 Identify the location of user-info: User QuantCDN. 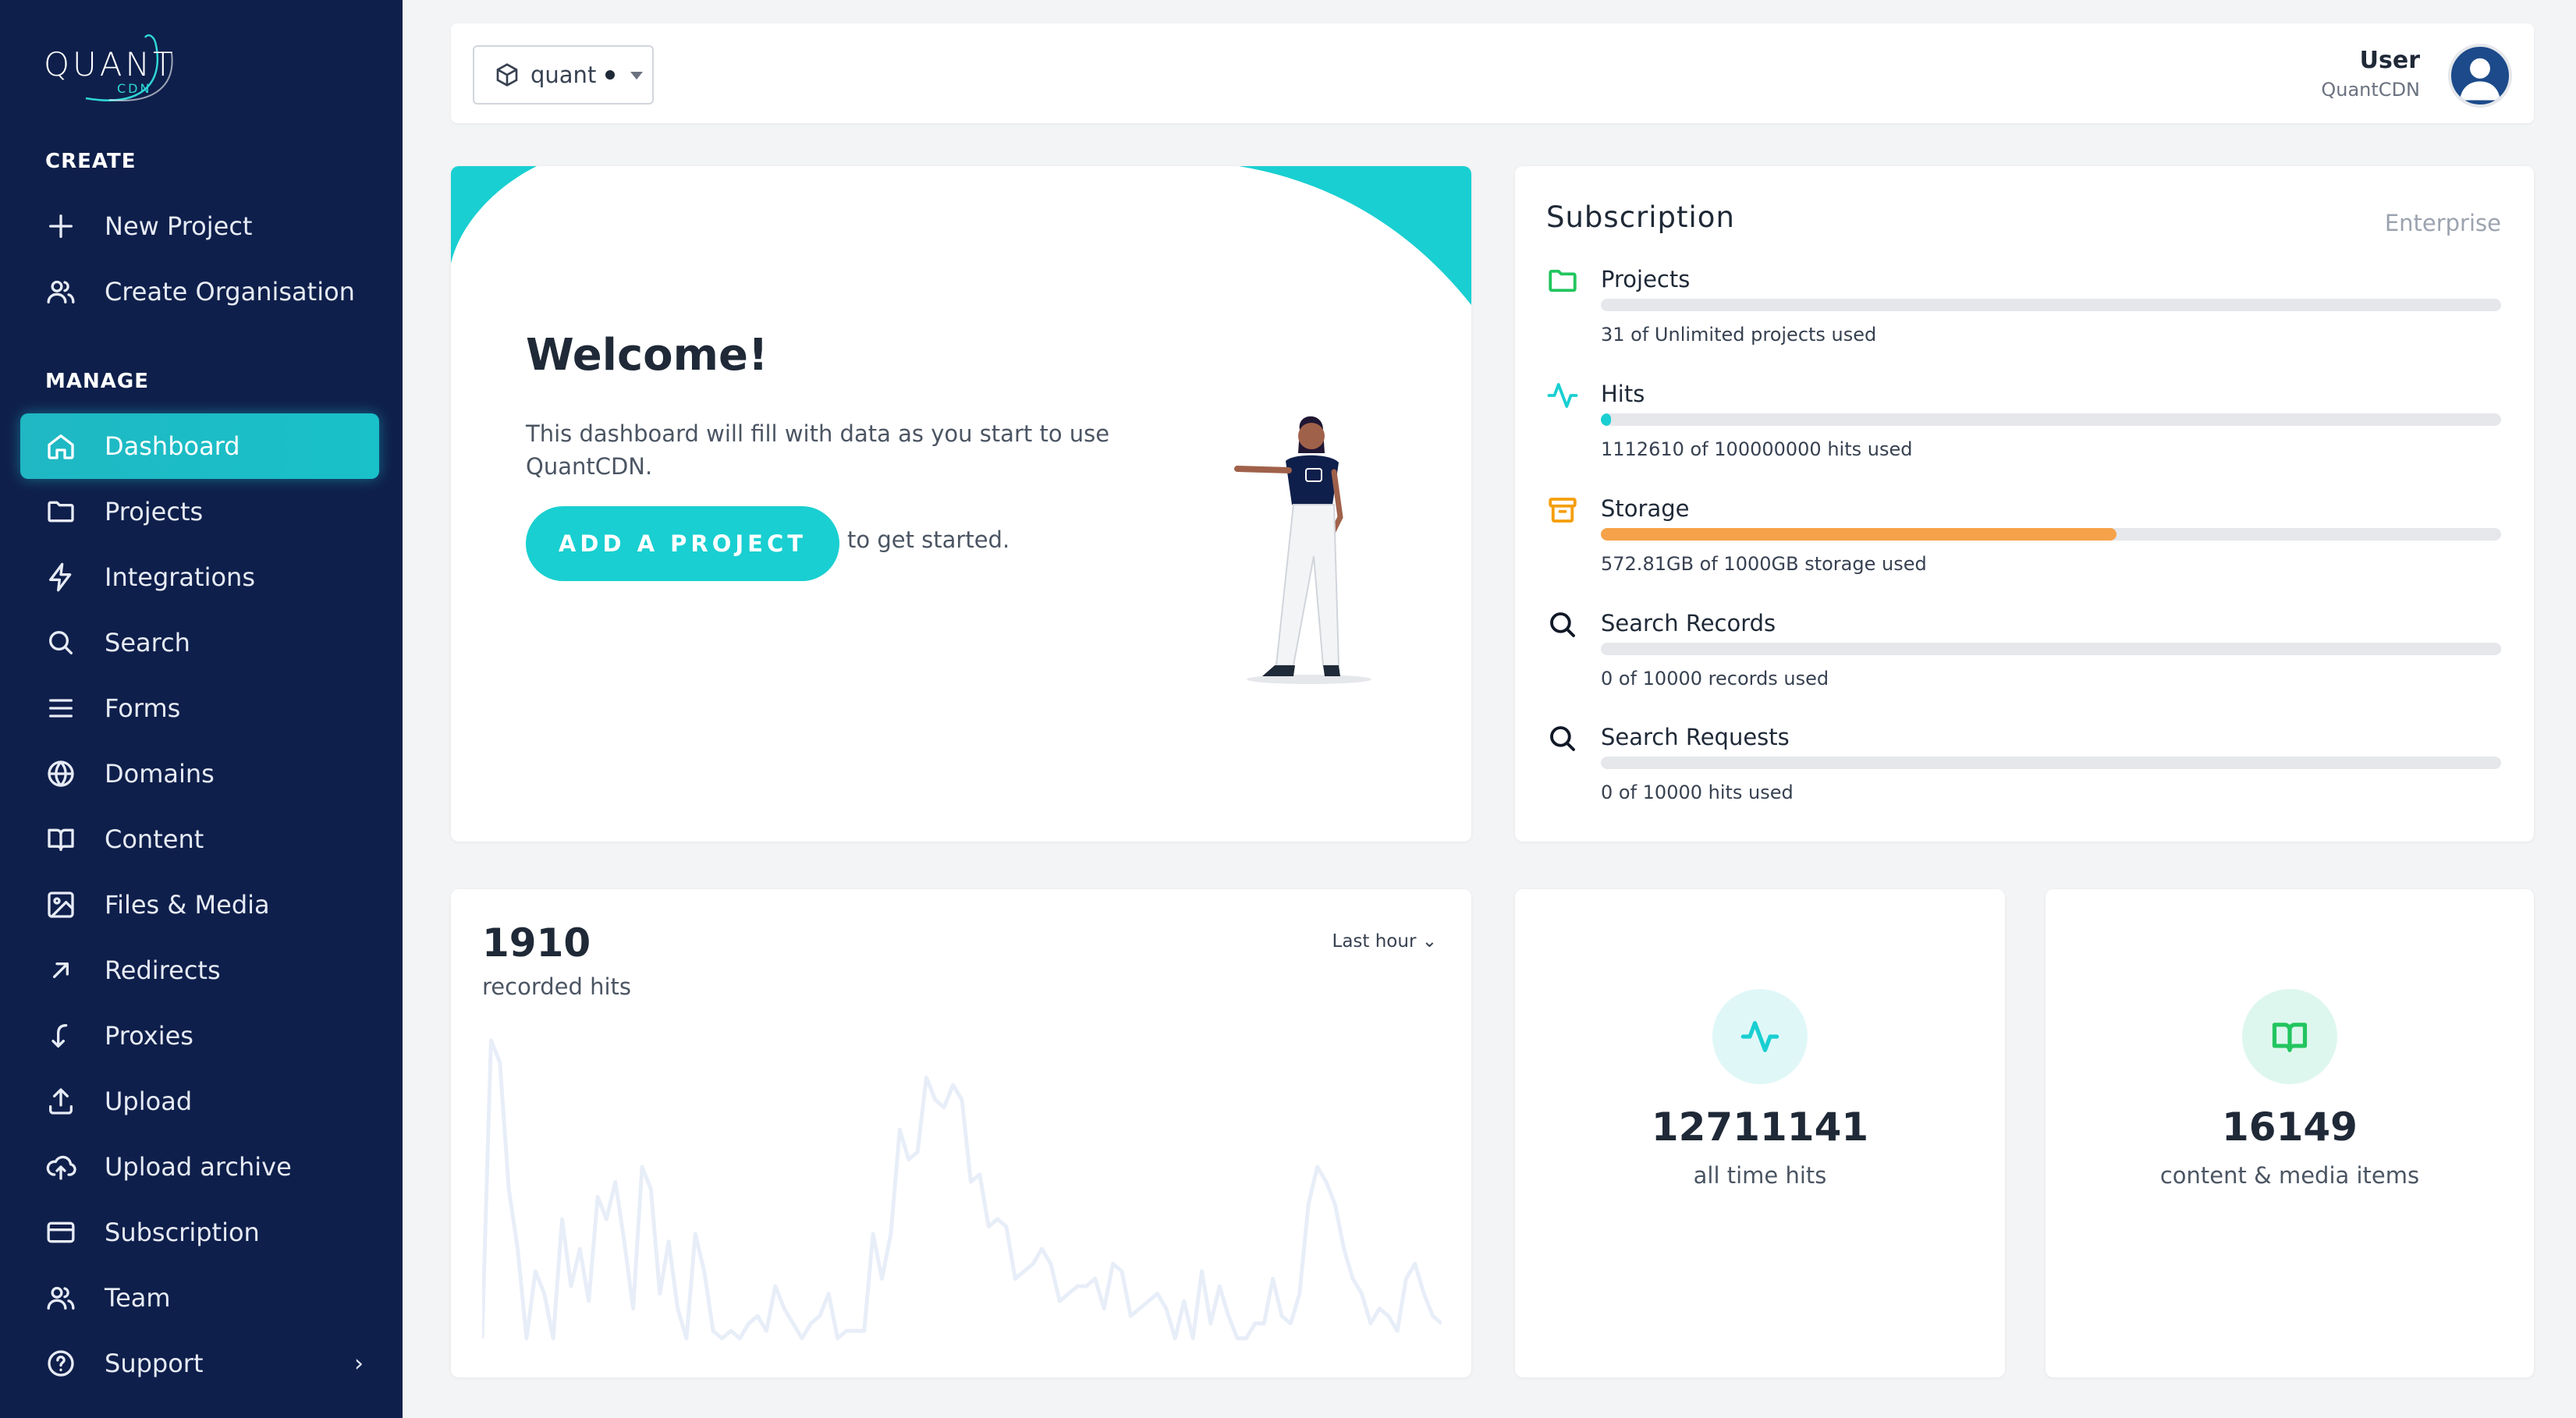
(2370, 74).